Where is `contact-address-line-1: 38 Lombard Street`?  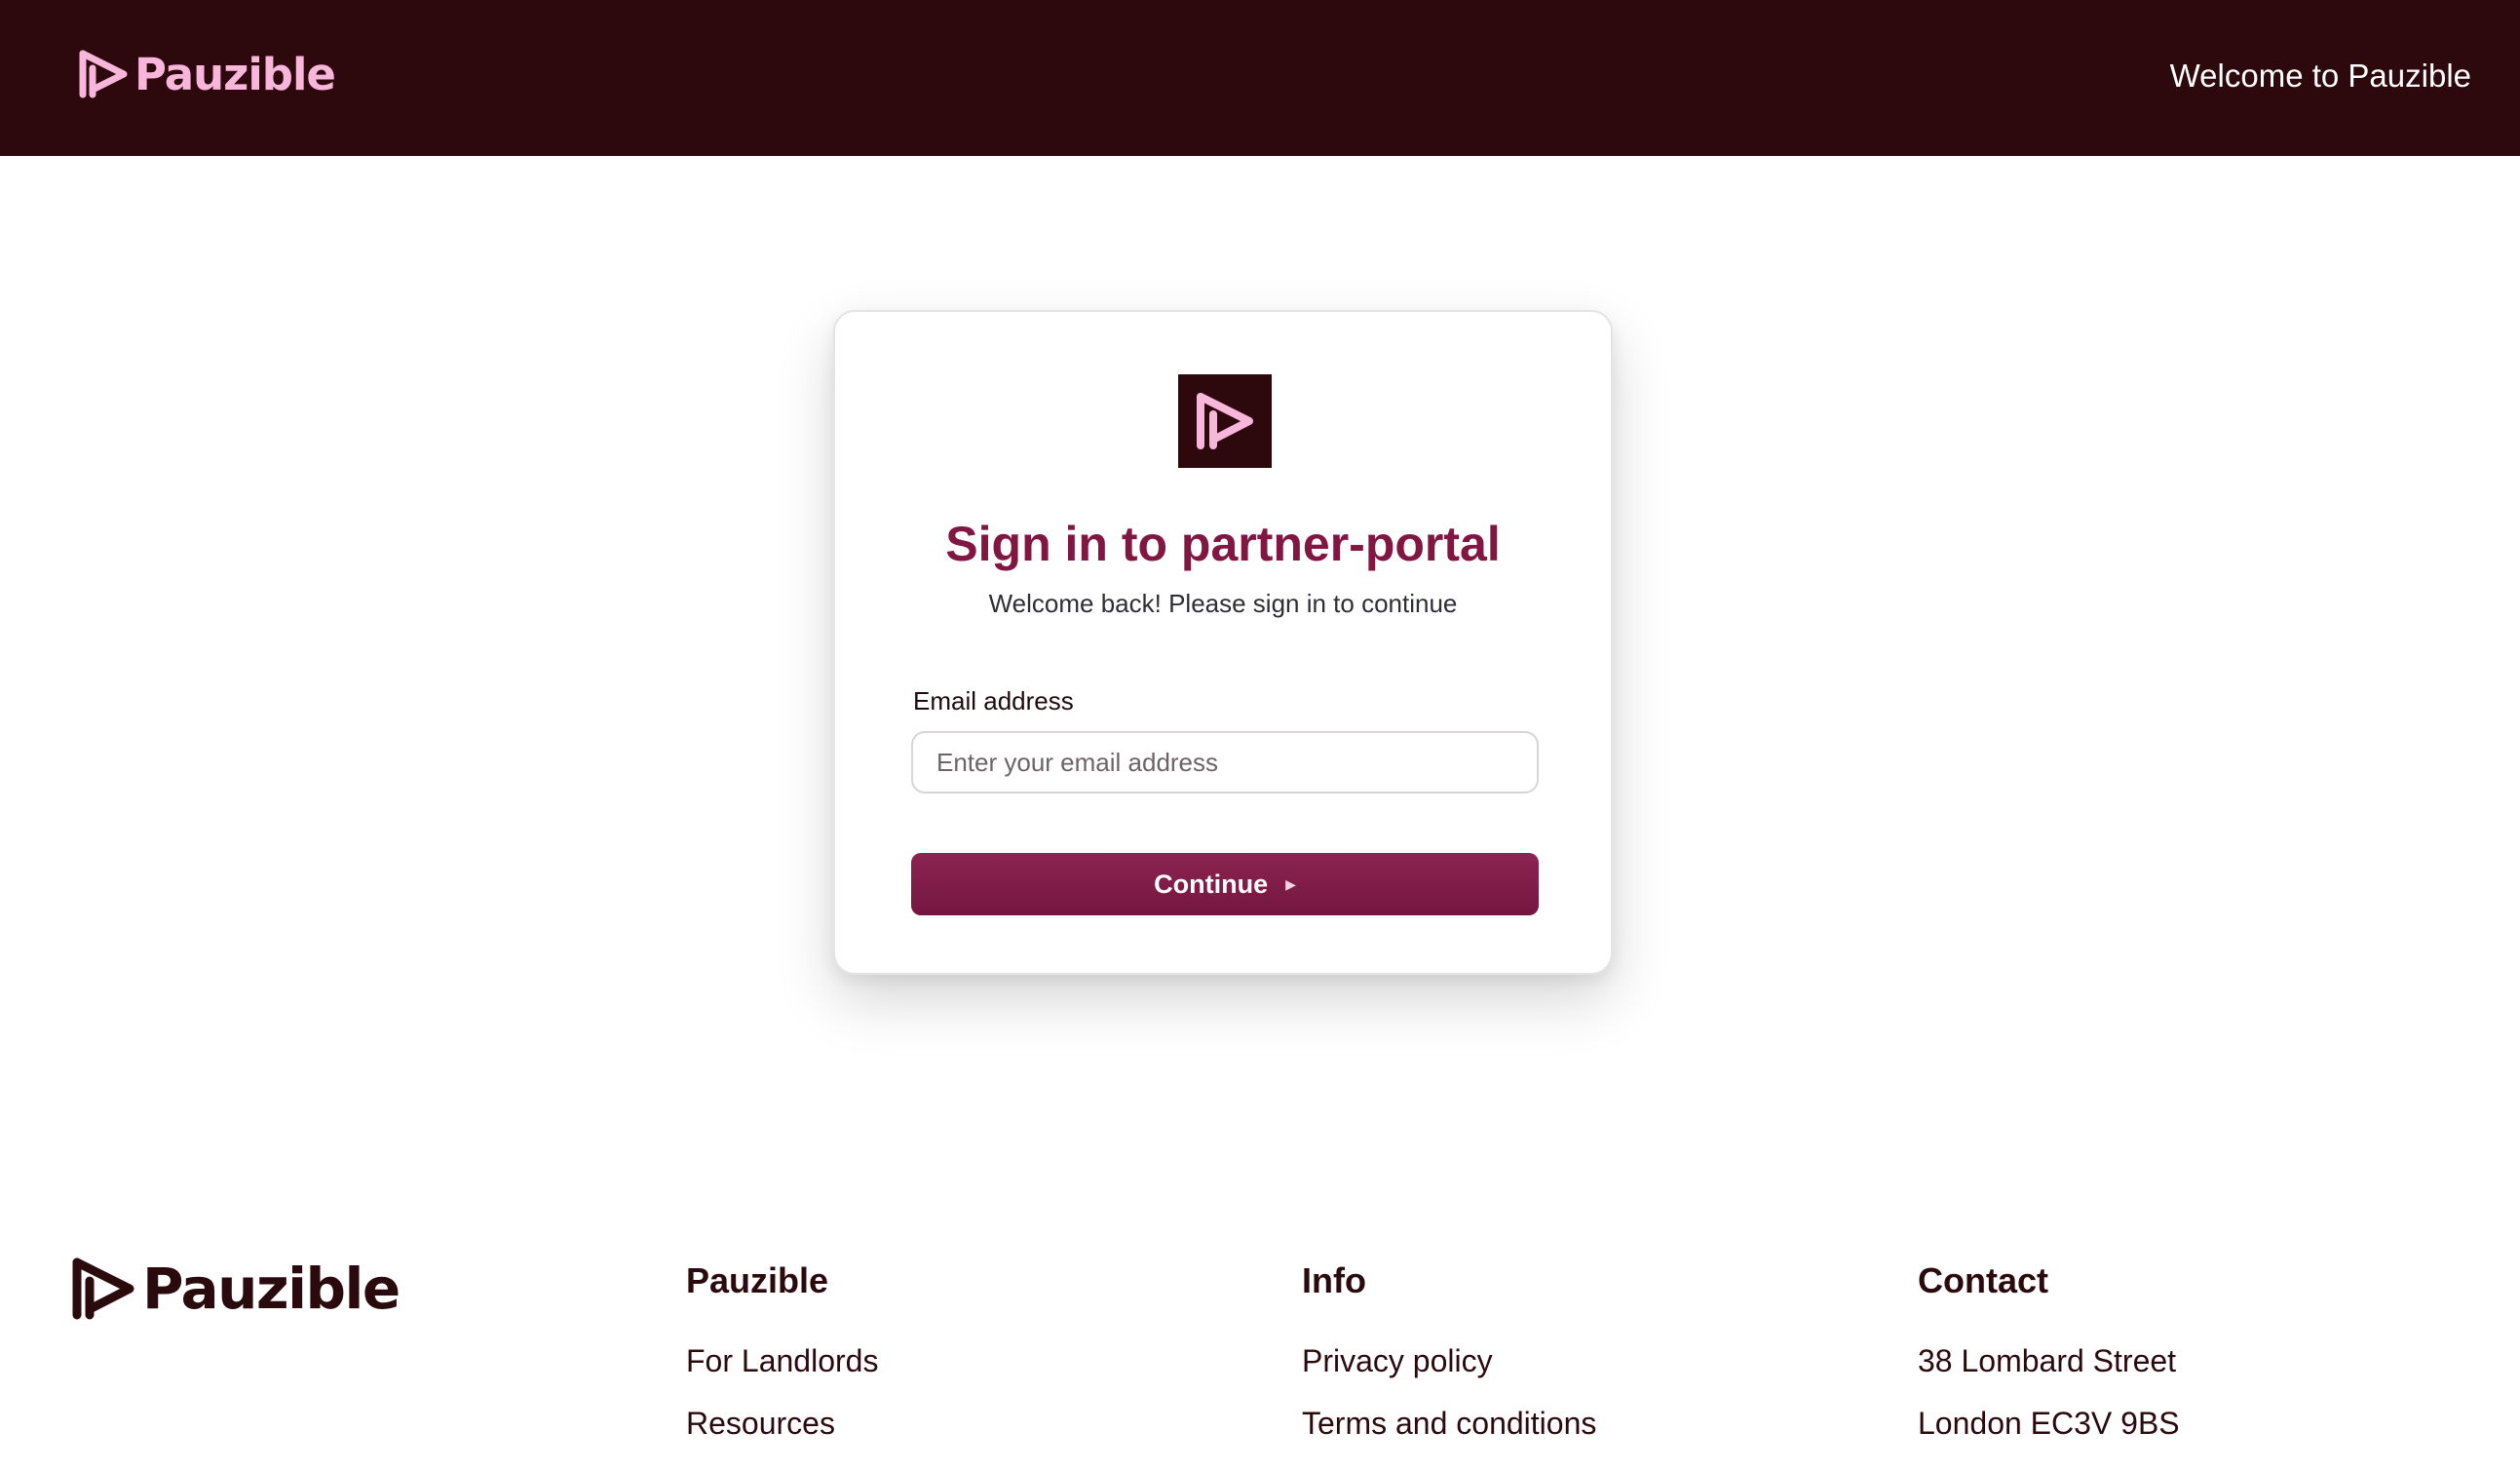 contact-address-line-1: 38 Lombard Street is located at coordinates (2047, 1360).